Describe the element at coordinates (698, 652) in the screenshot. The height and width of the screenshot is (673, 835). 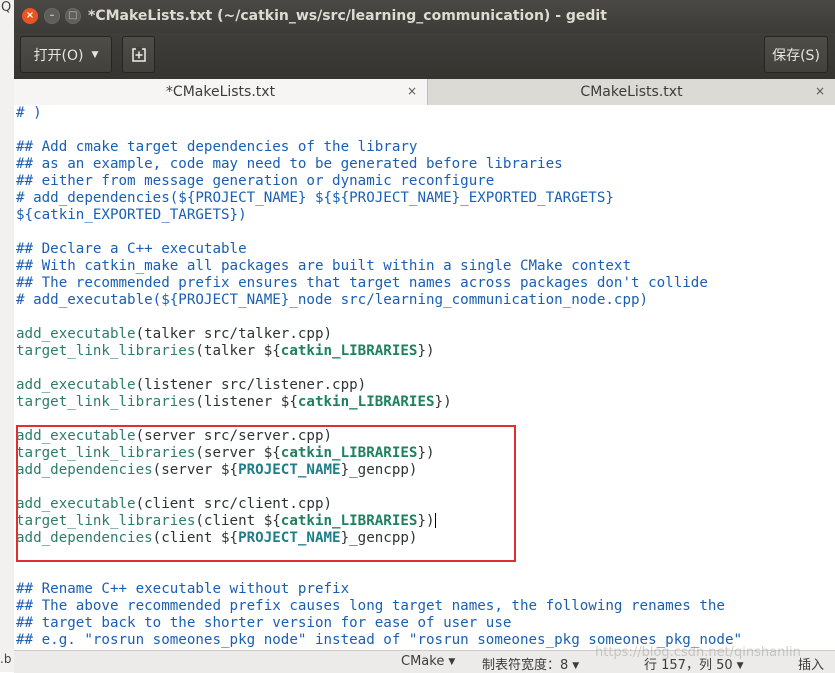
I see `watermark-text: https://blog.csdn.net/qinshanlin` at that location.